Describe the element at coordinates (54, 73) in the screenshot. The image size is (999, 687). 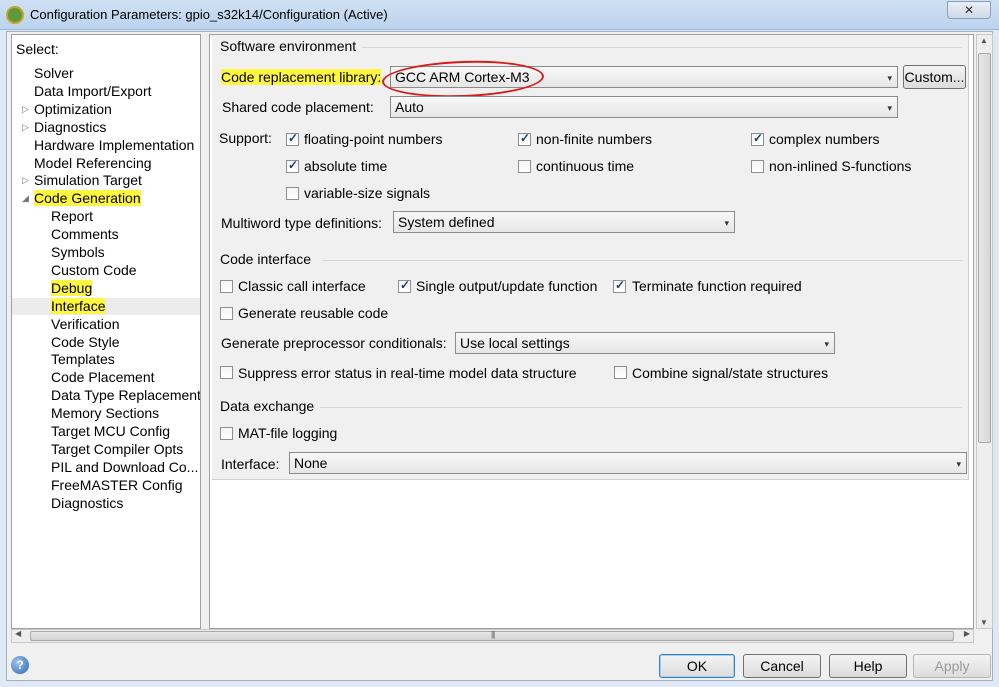
I see `tree-item-solver: Solver` at that location.